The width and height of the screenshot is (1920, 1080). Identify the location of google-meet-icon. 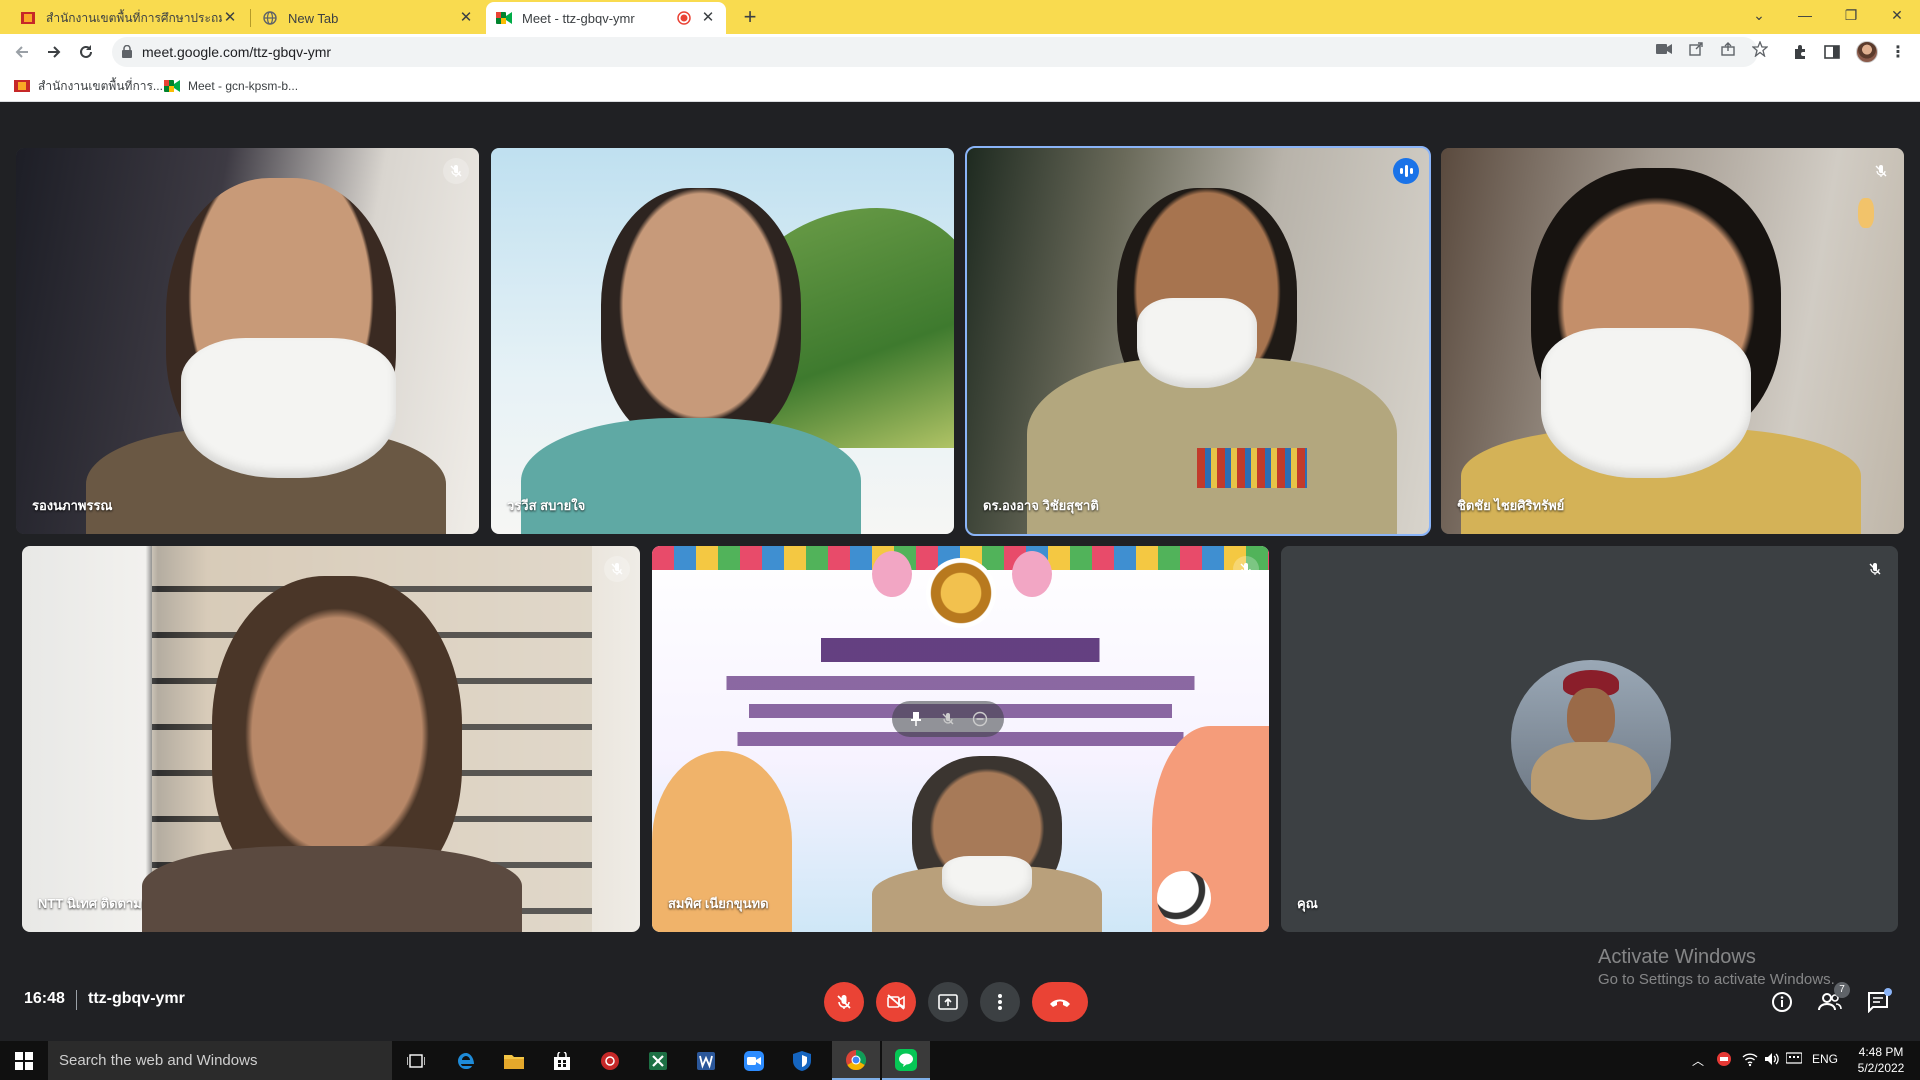
(504, 18).